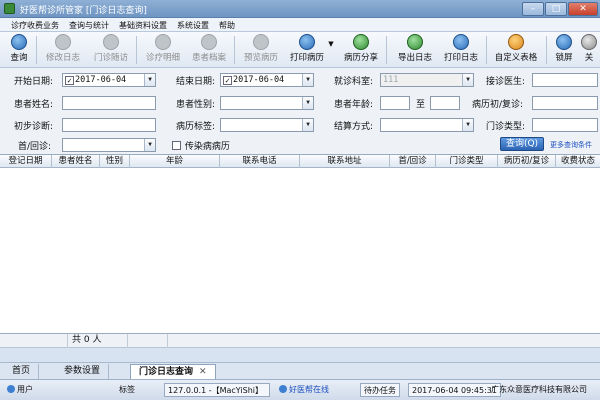 Image resolution: width=600 pixels, height=400 pixels. I want to click on end-date-checkbox: ✓, so click(227, 80).